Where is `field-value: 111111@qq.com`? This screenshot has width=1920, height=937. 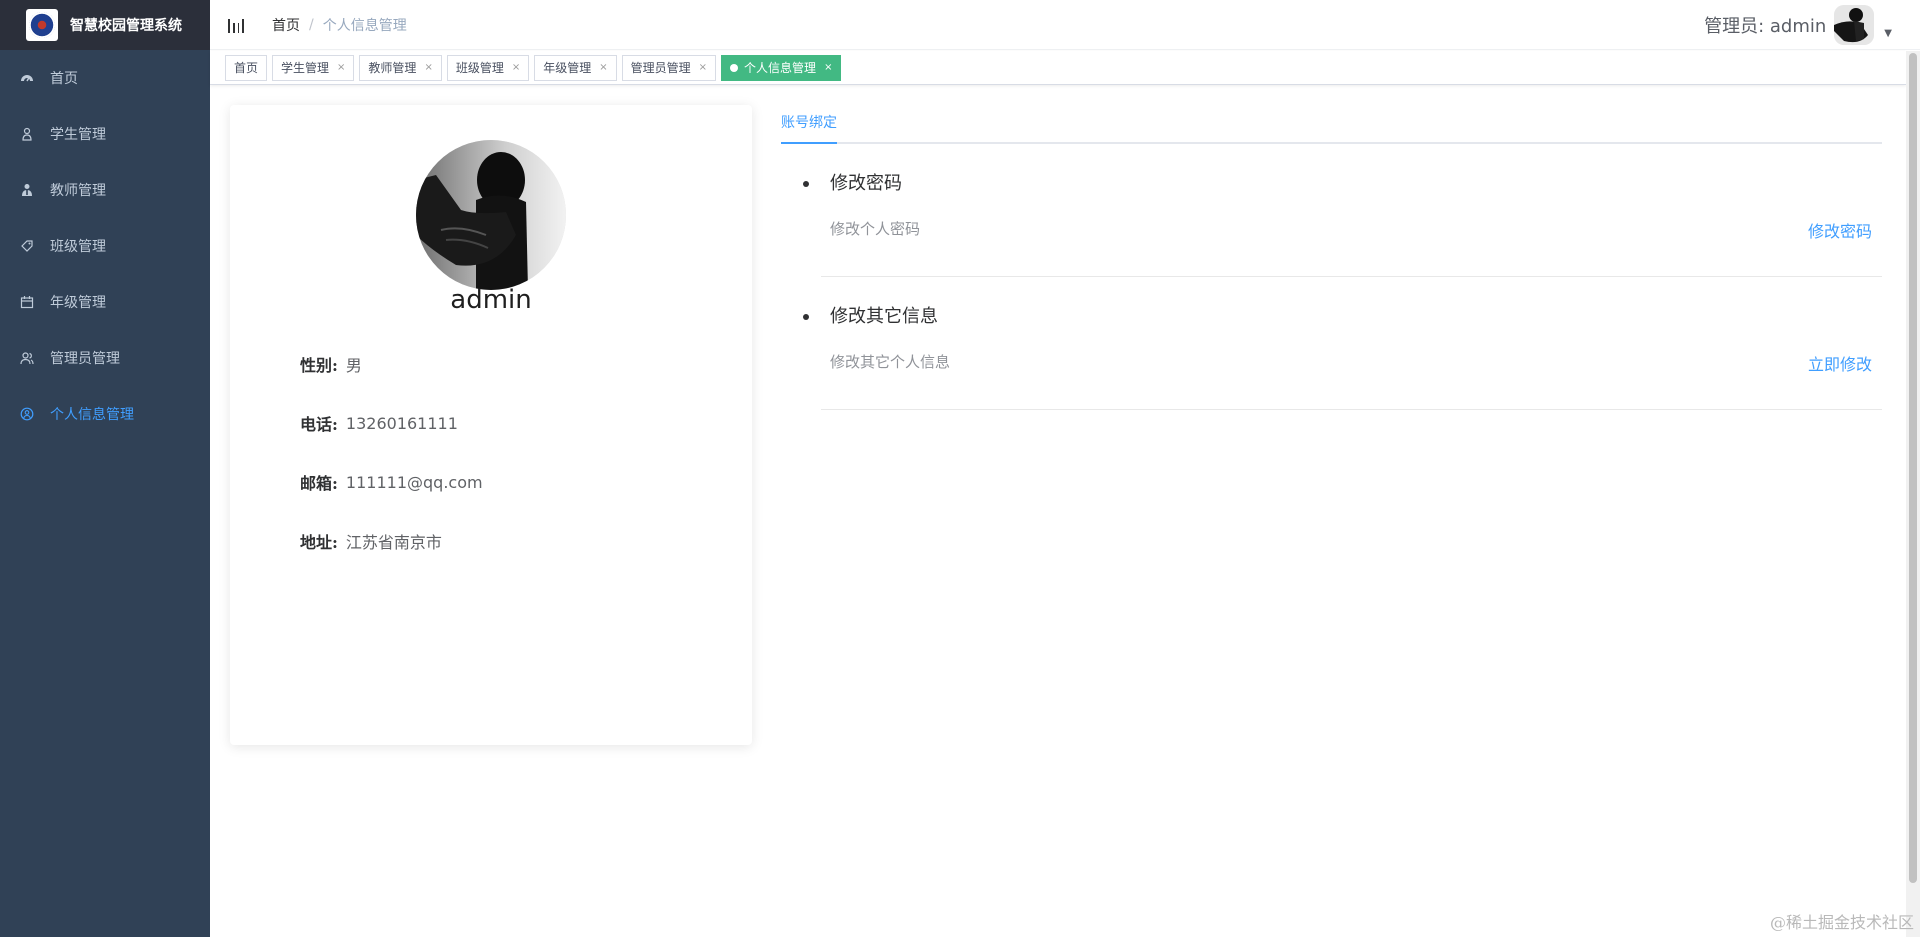 field-value: 111111@qq.com is located at coordinates (414, 482).